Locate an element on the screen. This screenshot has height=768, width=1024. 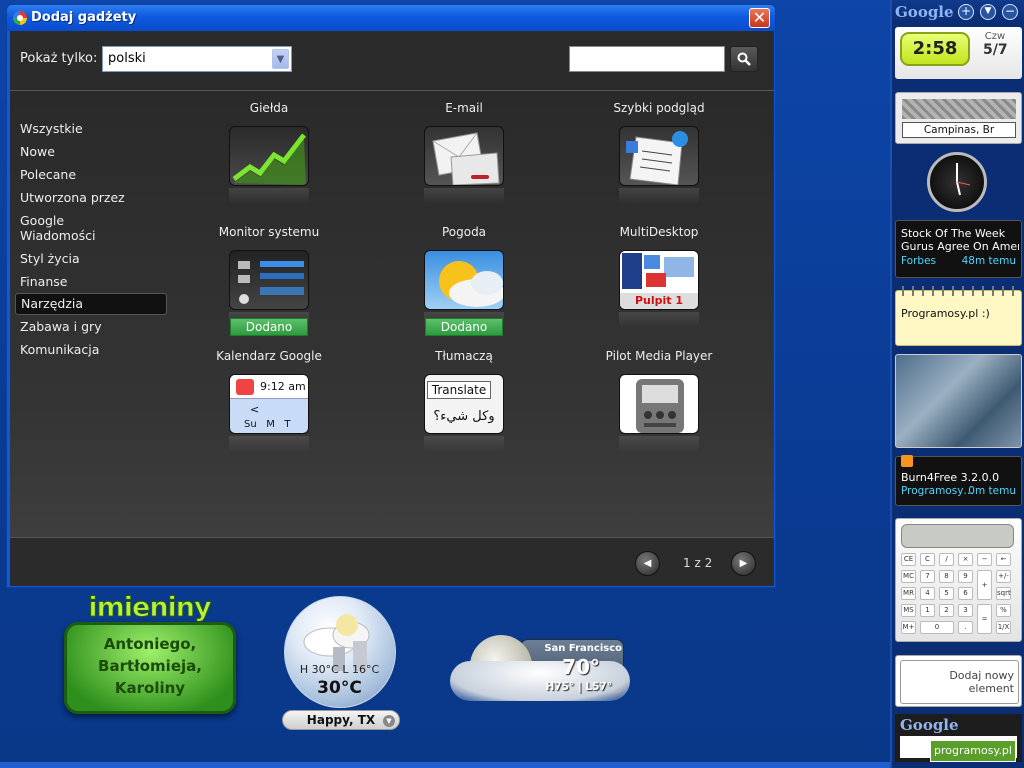
category-tools: Narzędzia is located at coordinates (91, 304).